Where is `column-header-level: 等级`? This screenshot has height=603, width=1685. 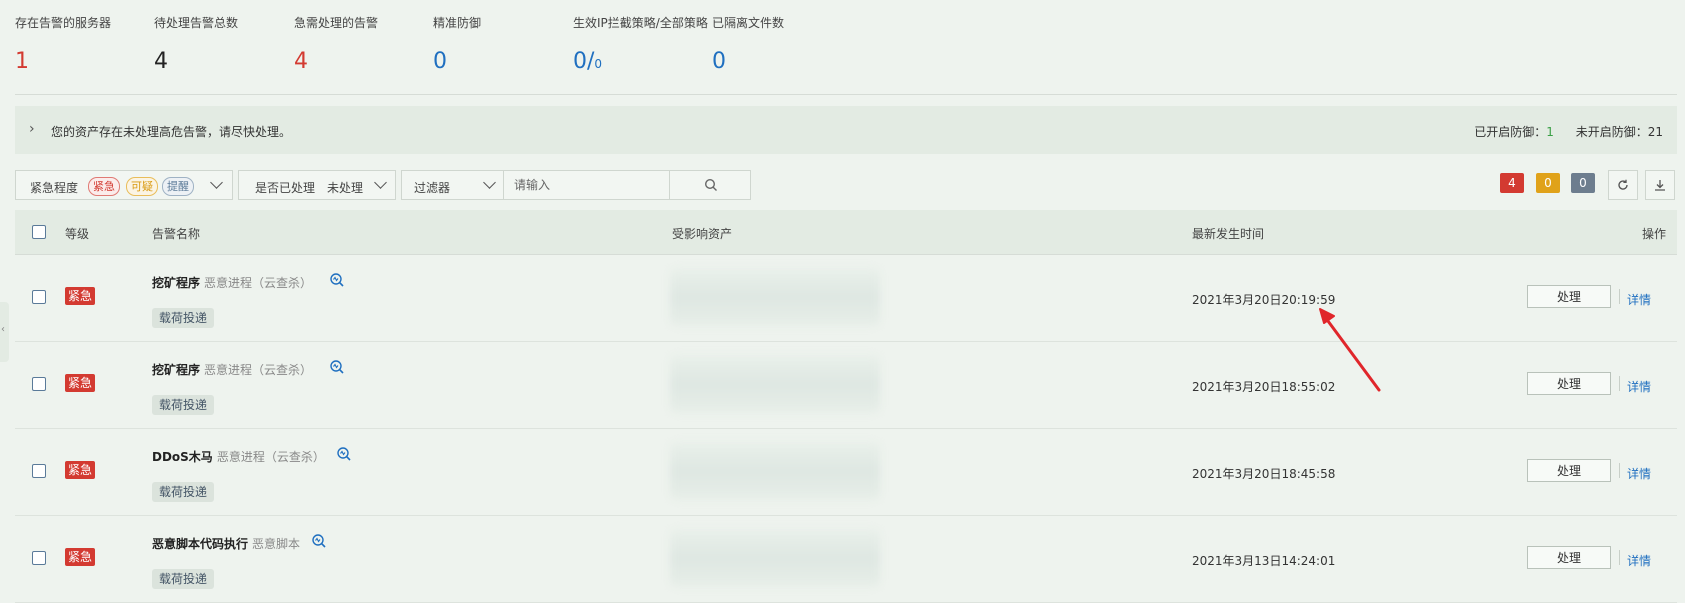
column-header-level: 等级 is located at coordinates (77, 234).